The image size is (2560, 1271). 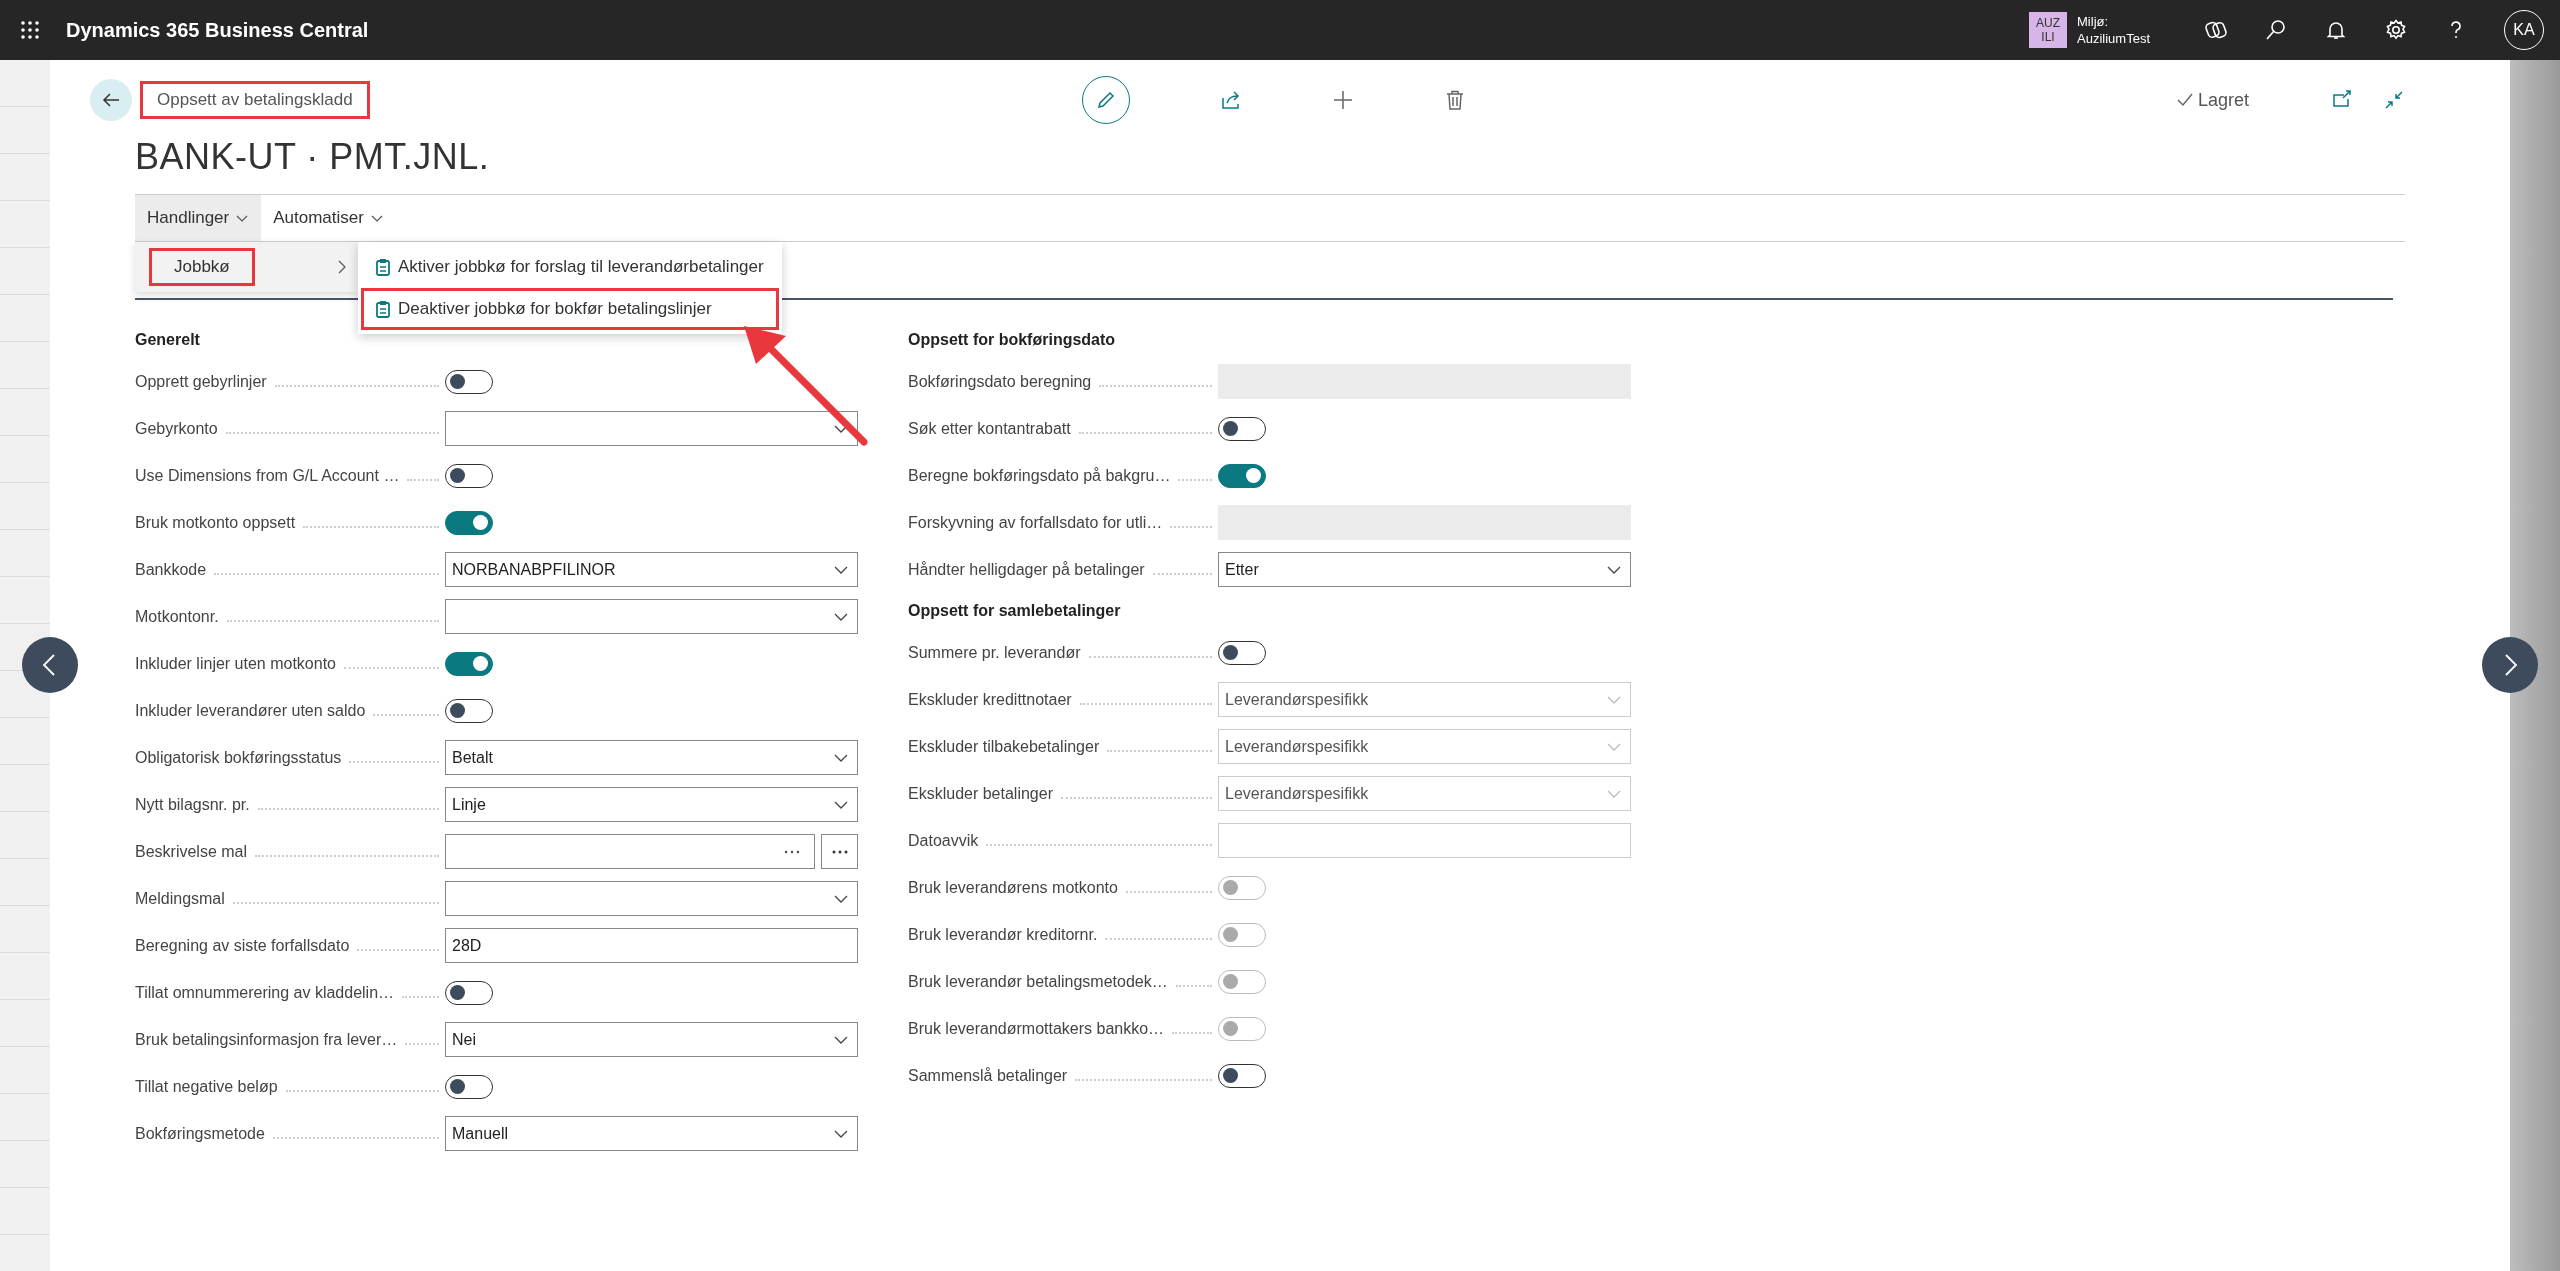 What do you see at coordinates (180, 898) in the screenshot?
I see `field-label: Meldingsmal` at bounding box center [180, 898].